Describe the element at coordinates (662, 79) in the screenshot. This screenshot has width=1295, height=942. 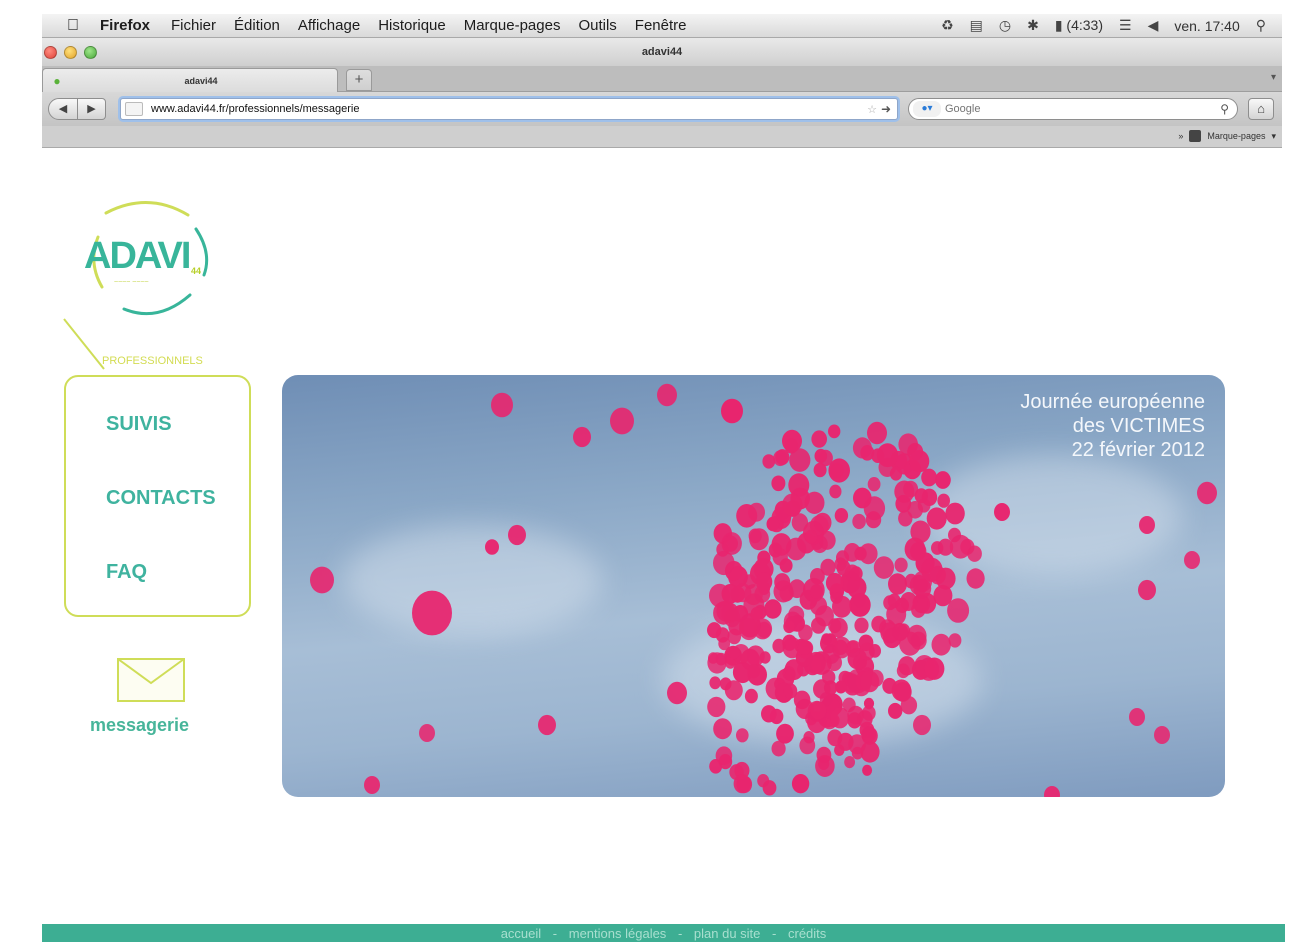
I see `tab-bar: ● adavi44 + ▾` at that location.